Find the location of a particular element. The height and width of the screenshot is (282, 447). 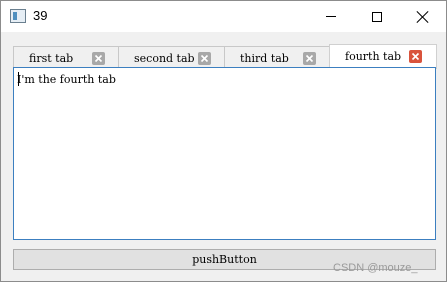

tab-label: third tab is located at coordinates (264, 58).